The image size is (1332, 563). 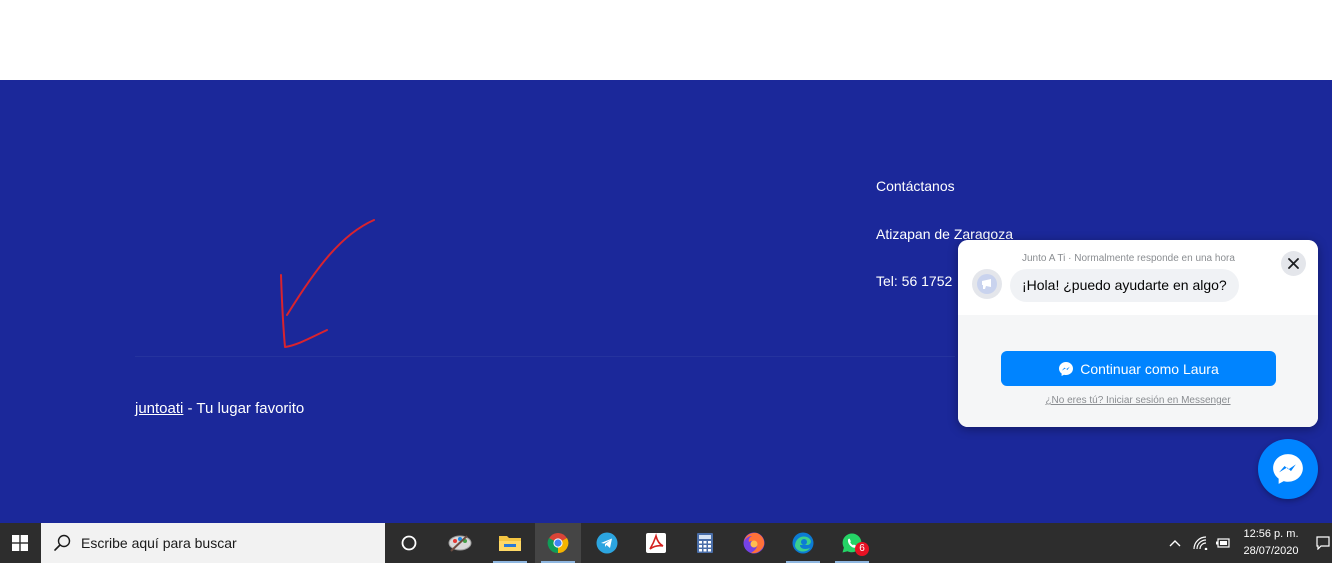 What do you see at coordinates (987, 284) in the screenshot?
I see `page-avatar-icon` at bounding box center [987, 284].